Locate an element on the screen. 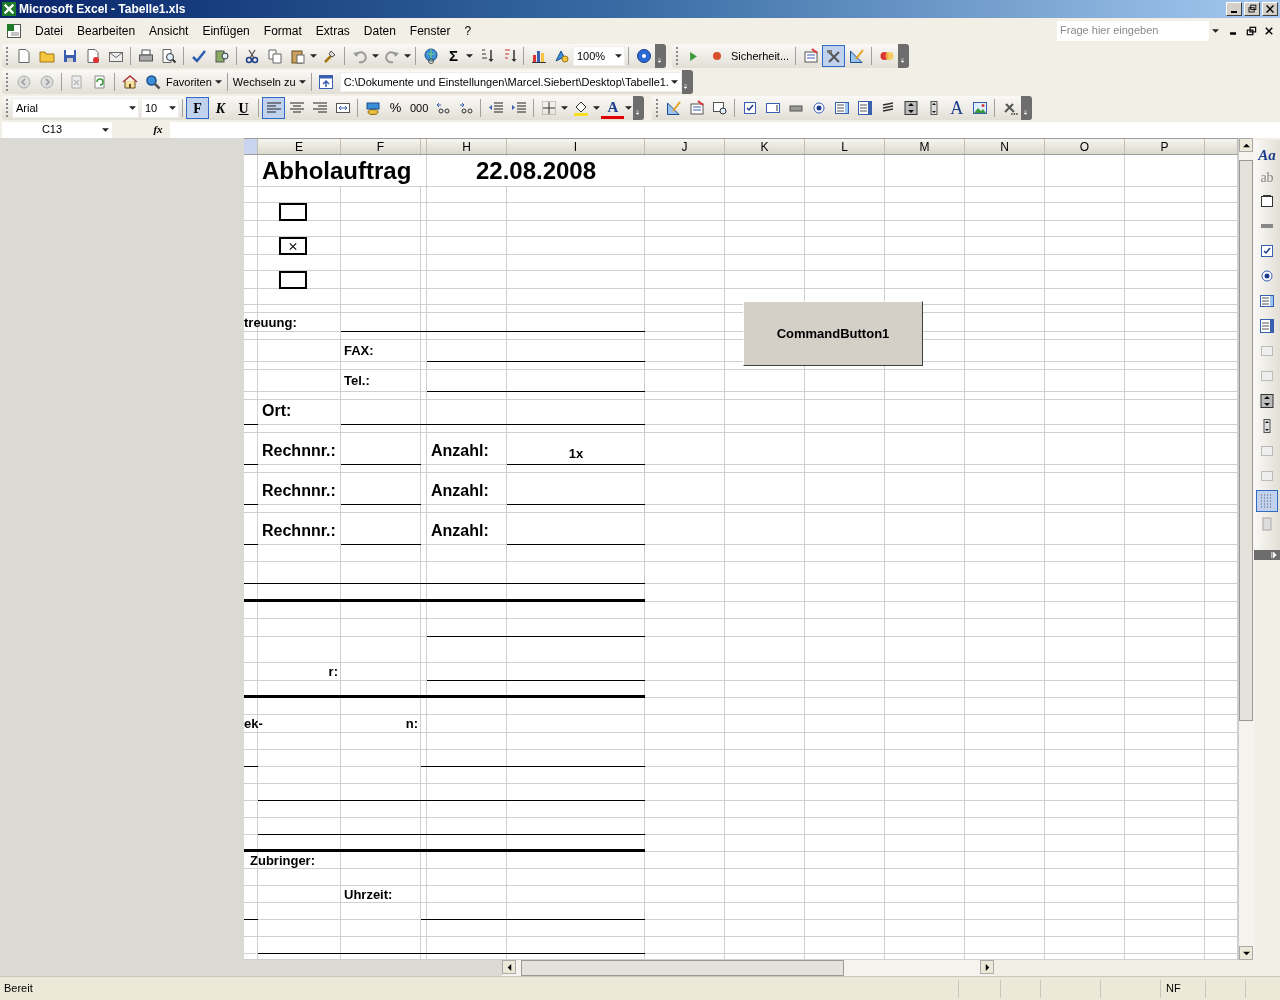 Image resolution: width=1280 pixels, height=1000 pixels. cell-label: r: is located at coordinates (333, 672).